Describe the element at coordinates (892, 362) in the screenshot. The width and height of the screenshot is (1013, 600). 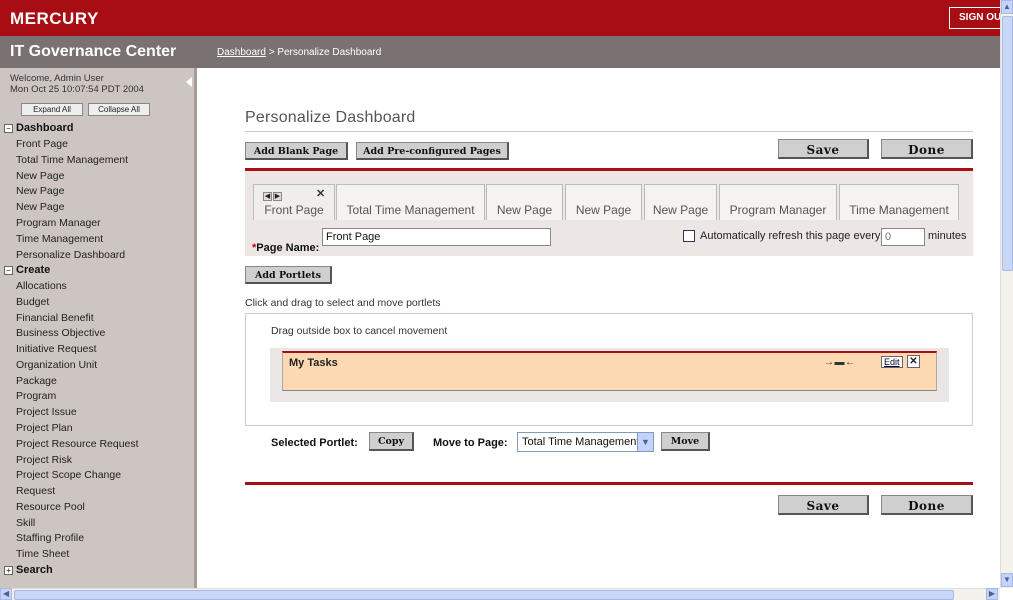
I see `portlet-edit-link: Edit` at that location.